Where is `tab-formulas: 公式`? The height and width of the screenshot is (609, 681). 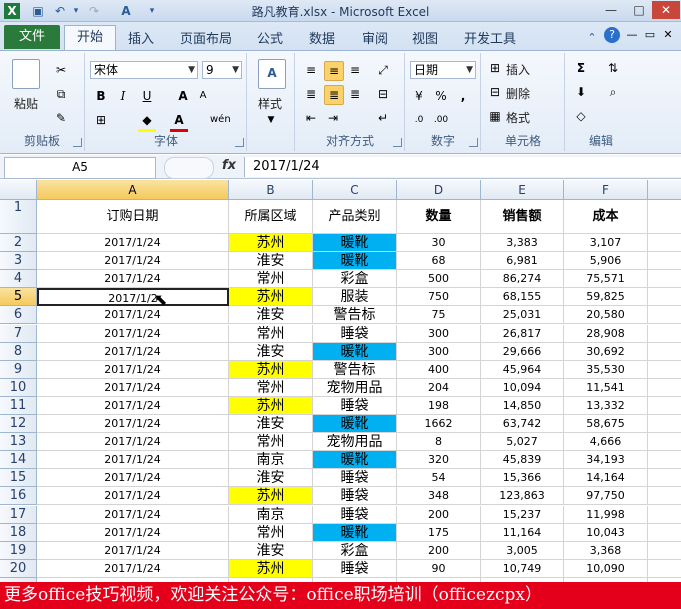
tab-formulas: 公式 is located at coordinates (270, 37).